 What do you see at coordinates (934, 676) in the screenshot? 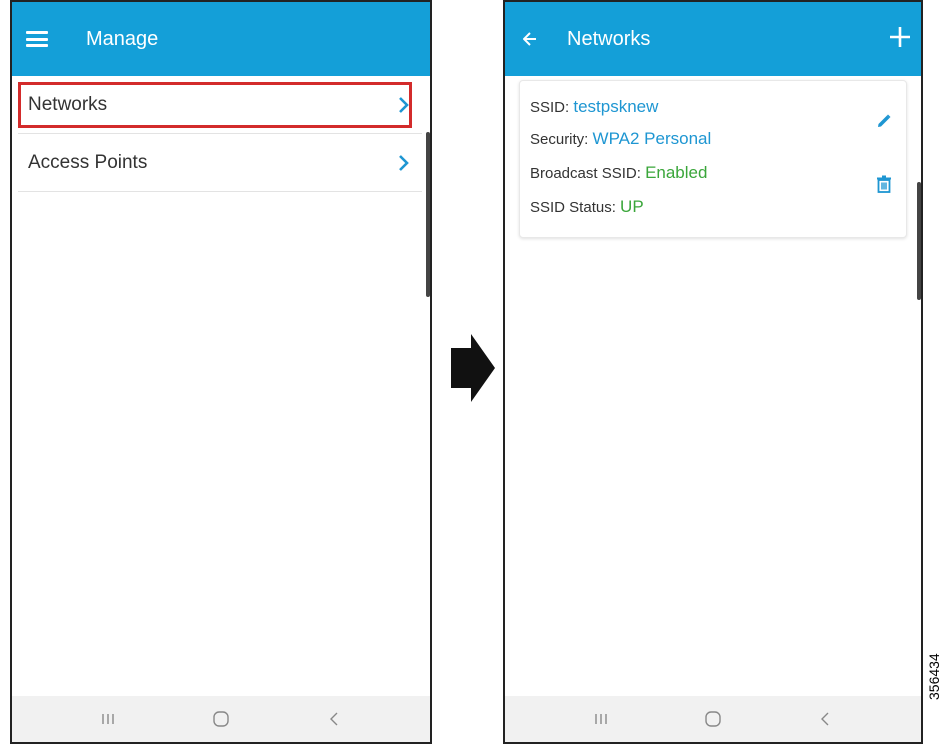
I see `figure-id: 356434` at bounding box center [934, 676].